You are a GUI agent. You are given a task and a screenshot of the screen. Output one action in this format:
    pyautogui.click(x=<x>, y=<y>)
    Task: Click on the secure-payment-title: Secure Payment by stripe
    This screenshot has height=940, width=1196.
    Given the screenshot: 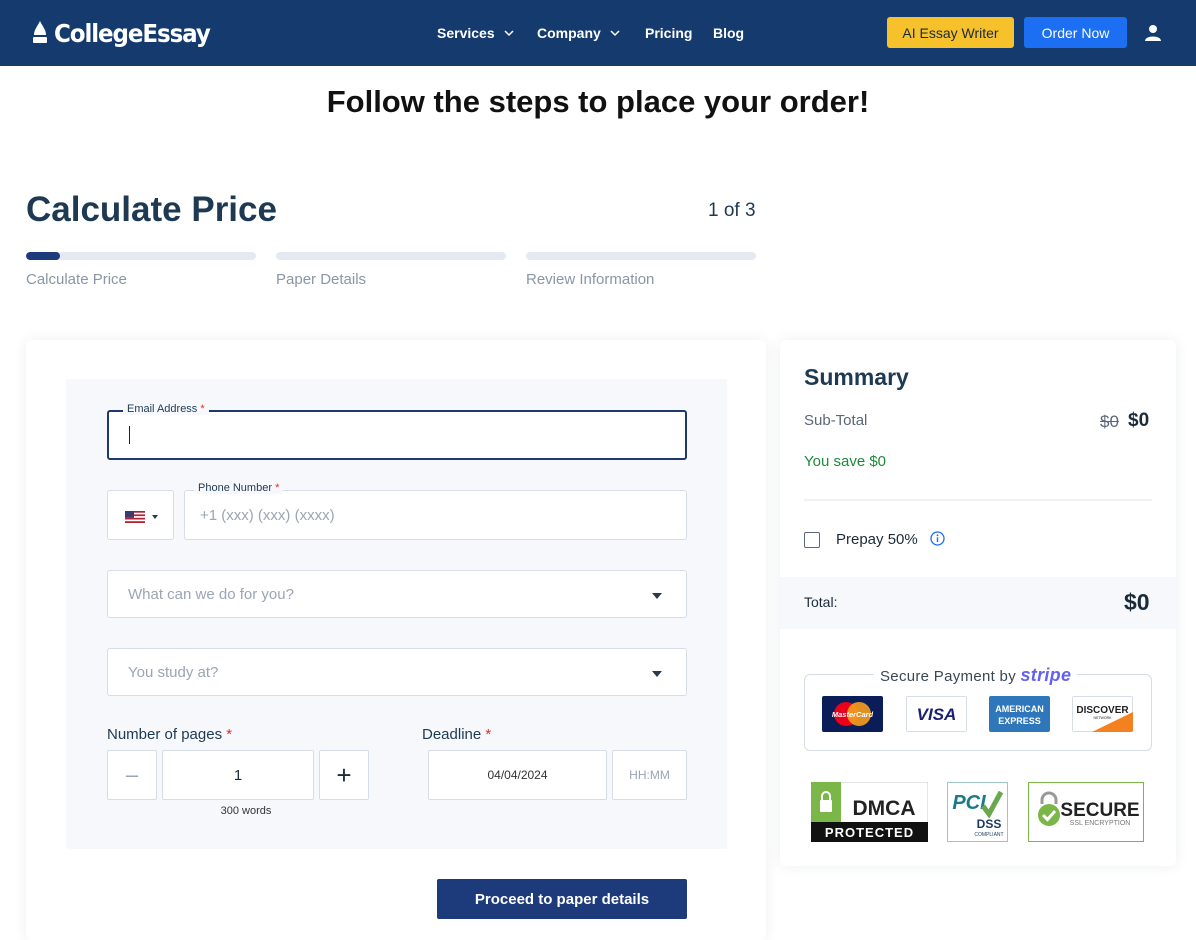 What is the action you would take?
    pyautogui.click(x=976, y=675)
    